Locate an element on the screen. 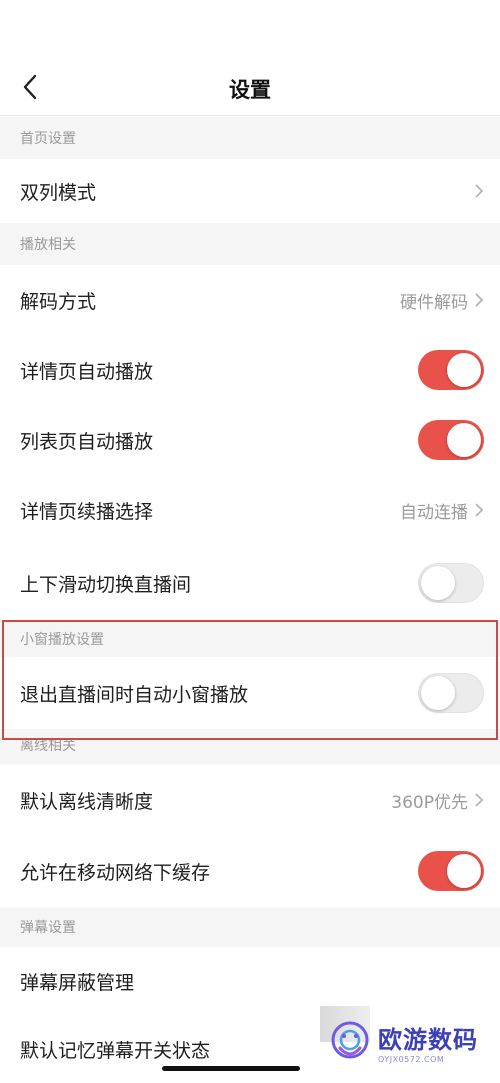  row-mobile-cache: 允许在移动网络下缓存 is located at coordinates (250, 871).